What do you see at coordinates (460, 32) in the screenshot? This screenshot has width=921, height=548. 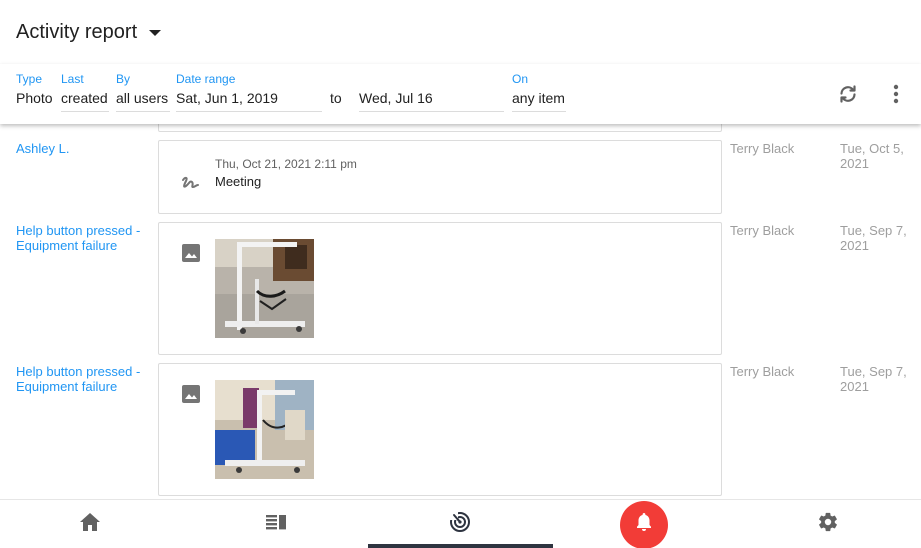 I see `app-bar: Activity report` at bounding box center [460, 32].